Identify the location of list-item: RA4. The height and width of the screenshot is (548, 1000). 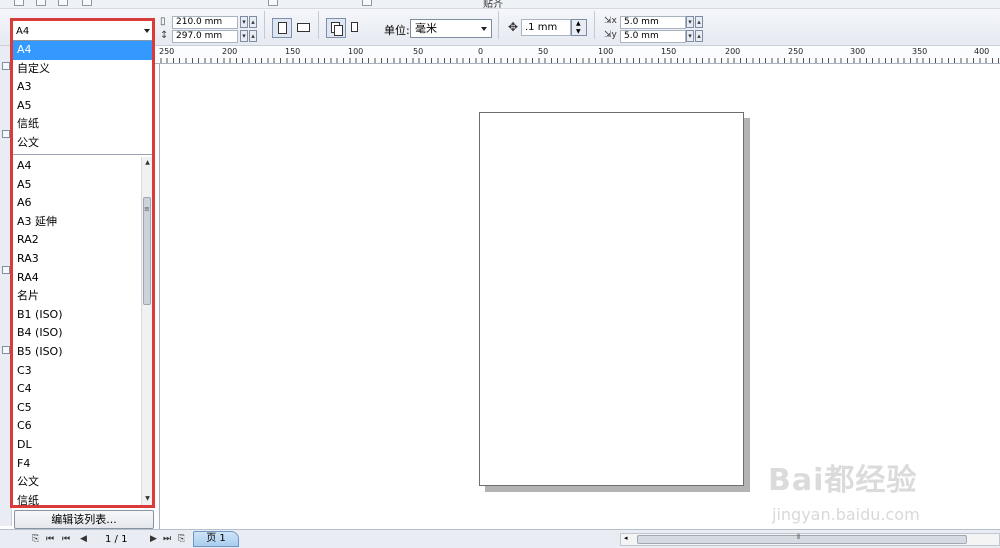
(77, 278).